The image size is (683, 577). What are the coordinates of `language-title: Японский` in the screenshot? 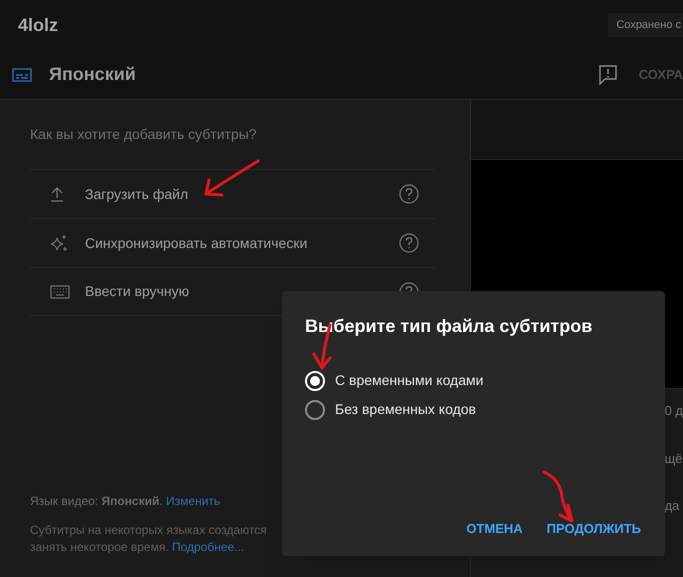 It's located at (92, 74).